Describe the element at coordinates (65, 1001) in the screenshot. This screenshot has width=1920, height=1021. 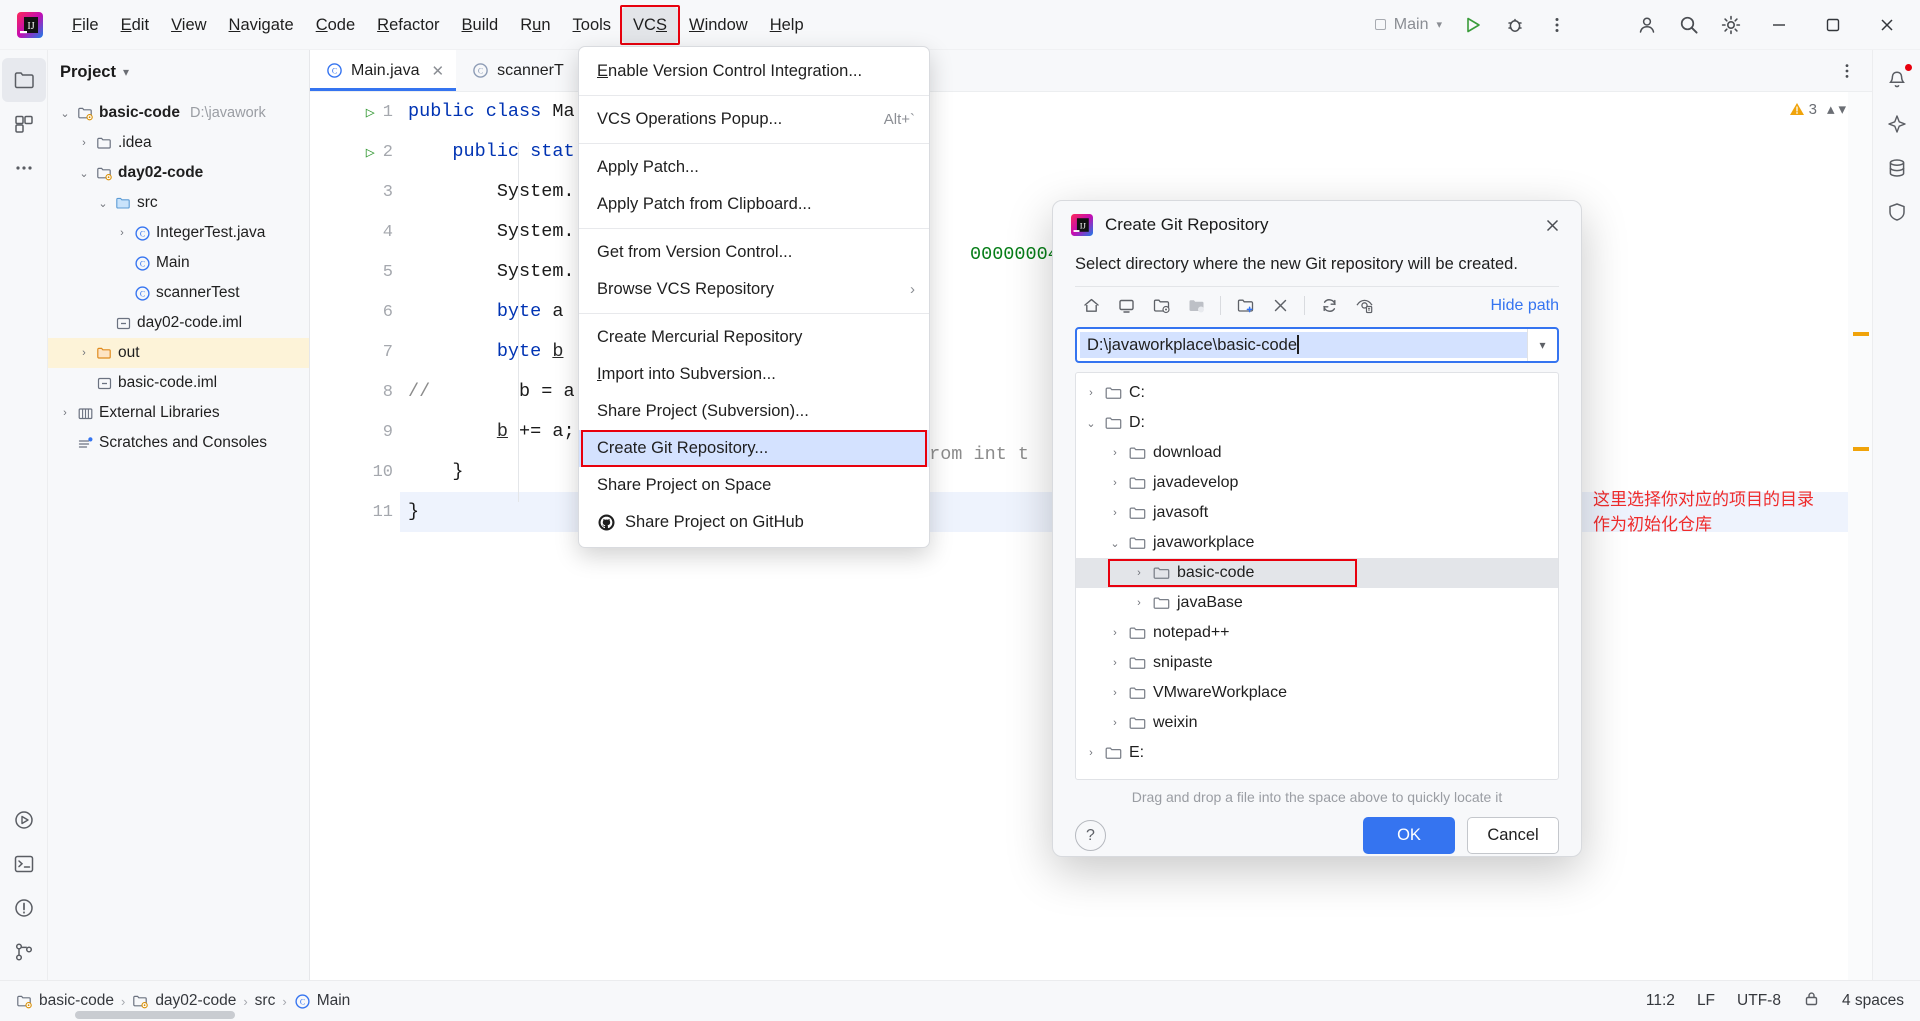
I see `breadcrumb-item: basic-code` at that location.